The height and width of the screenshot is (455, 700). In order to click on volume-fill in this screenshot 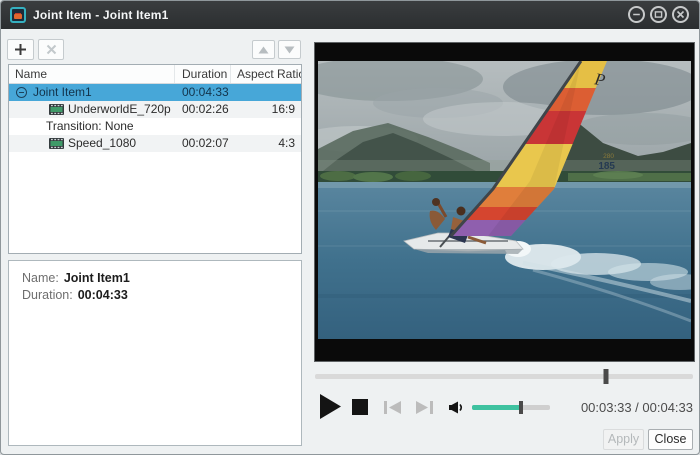, I will do `click(497, 407)`.